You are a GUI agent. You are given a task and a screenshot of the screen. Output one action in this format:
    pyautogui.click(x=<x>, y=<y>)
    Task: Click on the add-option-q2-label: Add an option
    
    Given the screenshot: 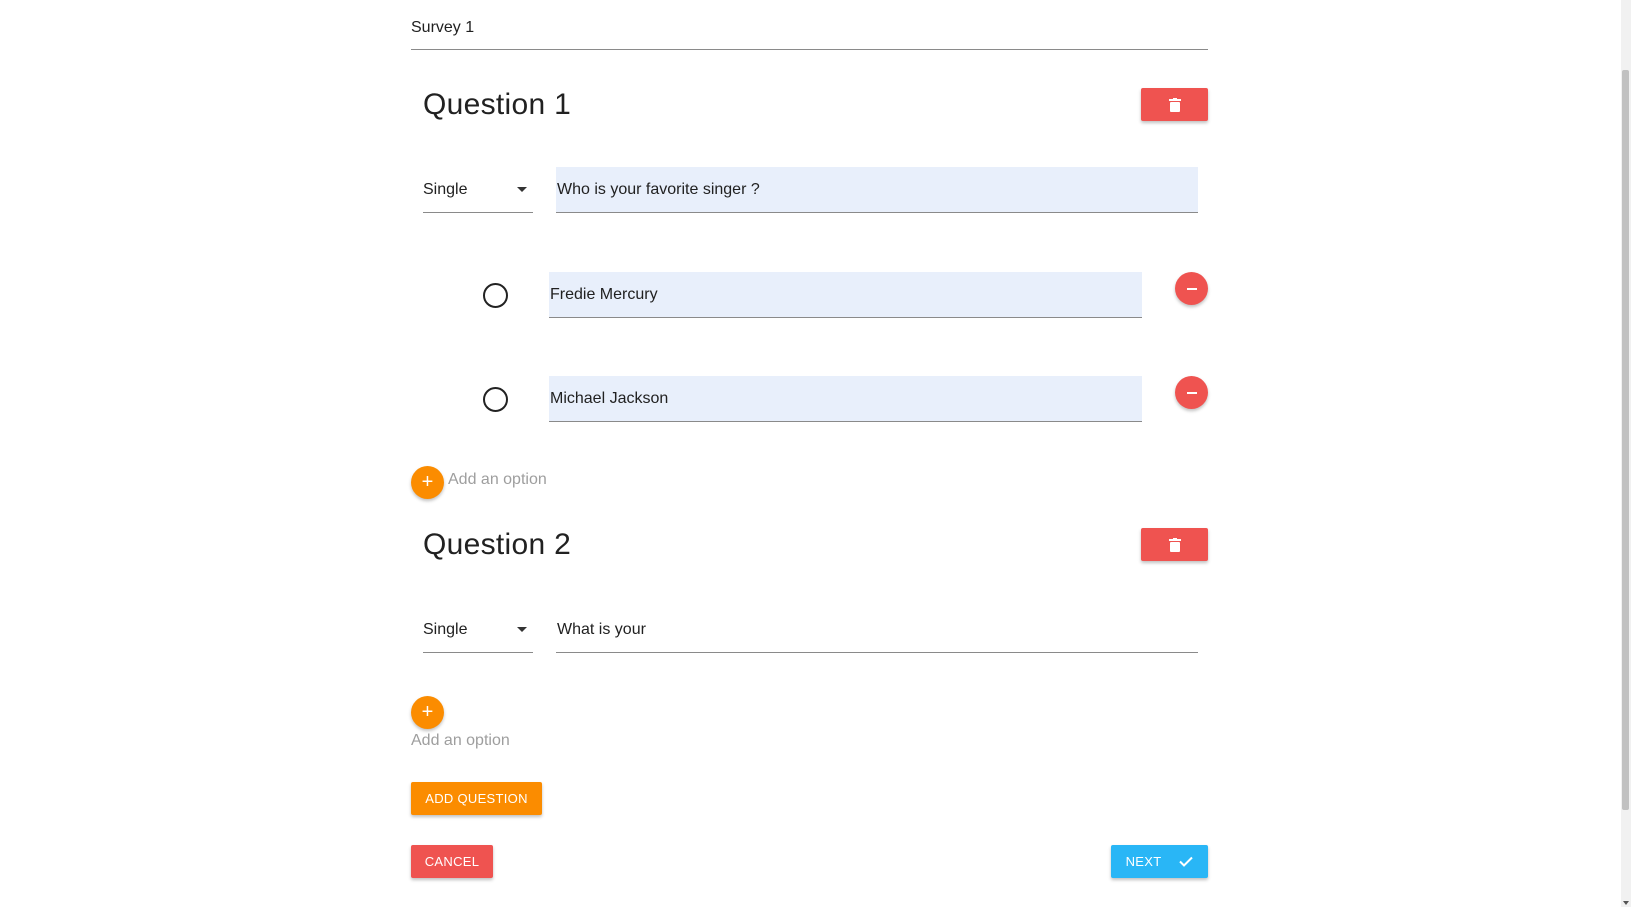 What is the action you would take?
    pyautogui.click(x=460, y=741)
    